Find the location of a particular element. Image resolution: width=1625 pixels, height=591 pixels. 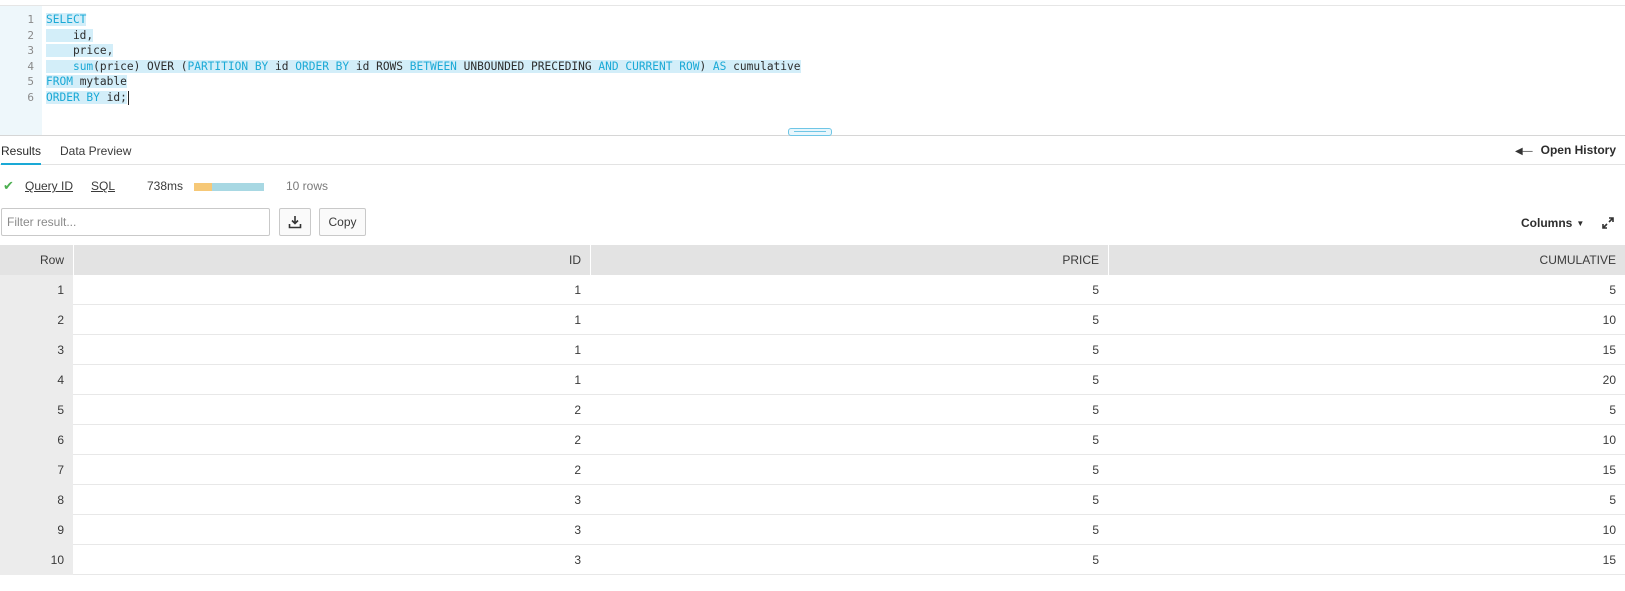

header-cumulative: CUMULATIVE is located at coordinates (1366, 260).